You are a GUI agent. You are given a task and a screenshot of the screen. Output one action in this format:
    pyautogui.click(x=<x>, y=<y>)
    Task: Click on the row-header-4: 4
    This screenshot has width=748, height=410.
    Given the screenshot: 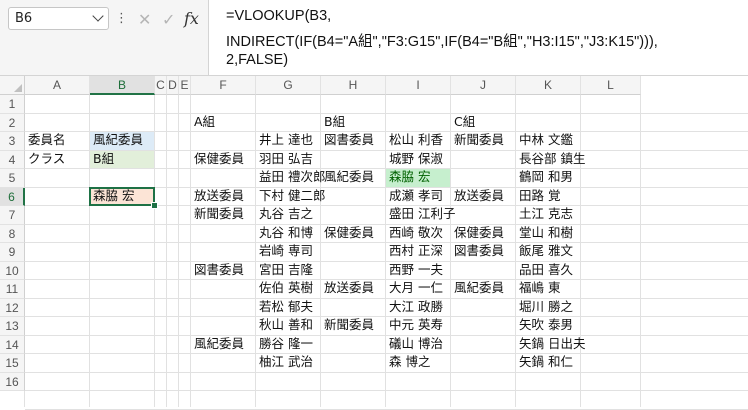 What is the action you would take?
    pyautogui.click(x=12, y=159)
    